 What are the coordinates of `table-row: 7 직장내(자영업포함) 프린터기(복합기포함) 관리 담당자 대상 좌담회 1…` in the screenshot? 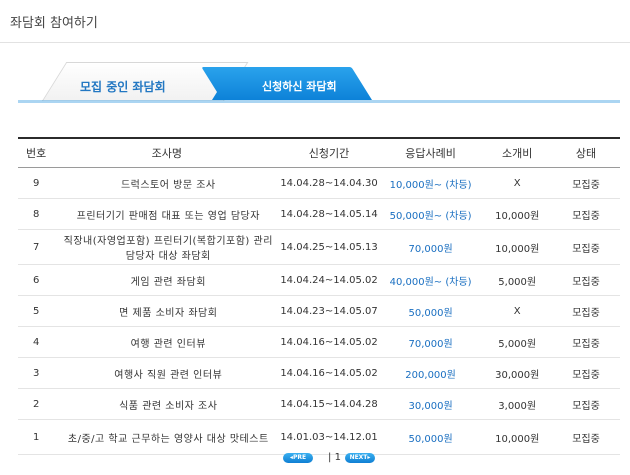 It's located at (319, 247).